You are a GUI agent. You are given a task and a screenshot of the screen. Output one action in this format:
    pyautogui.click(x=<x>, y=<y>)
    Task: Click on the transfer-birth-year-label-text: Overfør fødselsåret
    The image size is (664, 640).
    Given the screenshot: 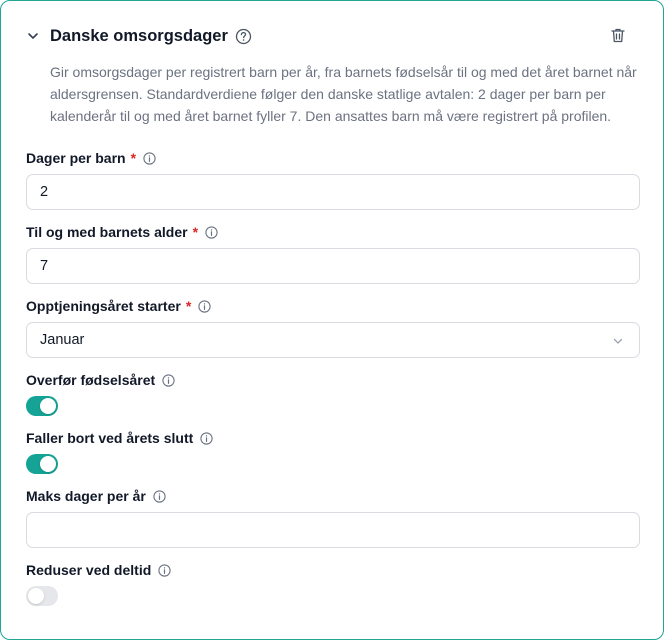 What is the action you would take?
    pyautogui.click(x=91, y=380)
    